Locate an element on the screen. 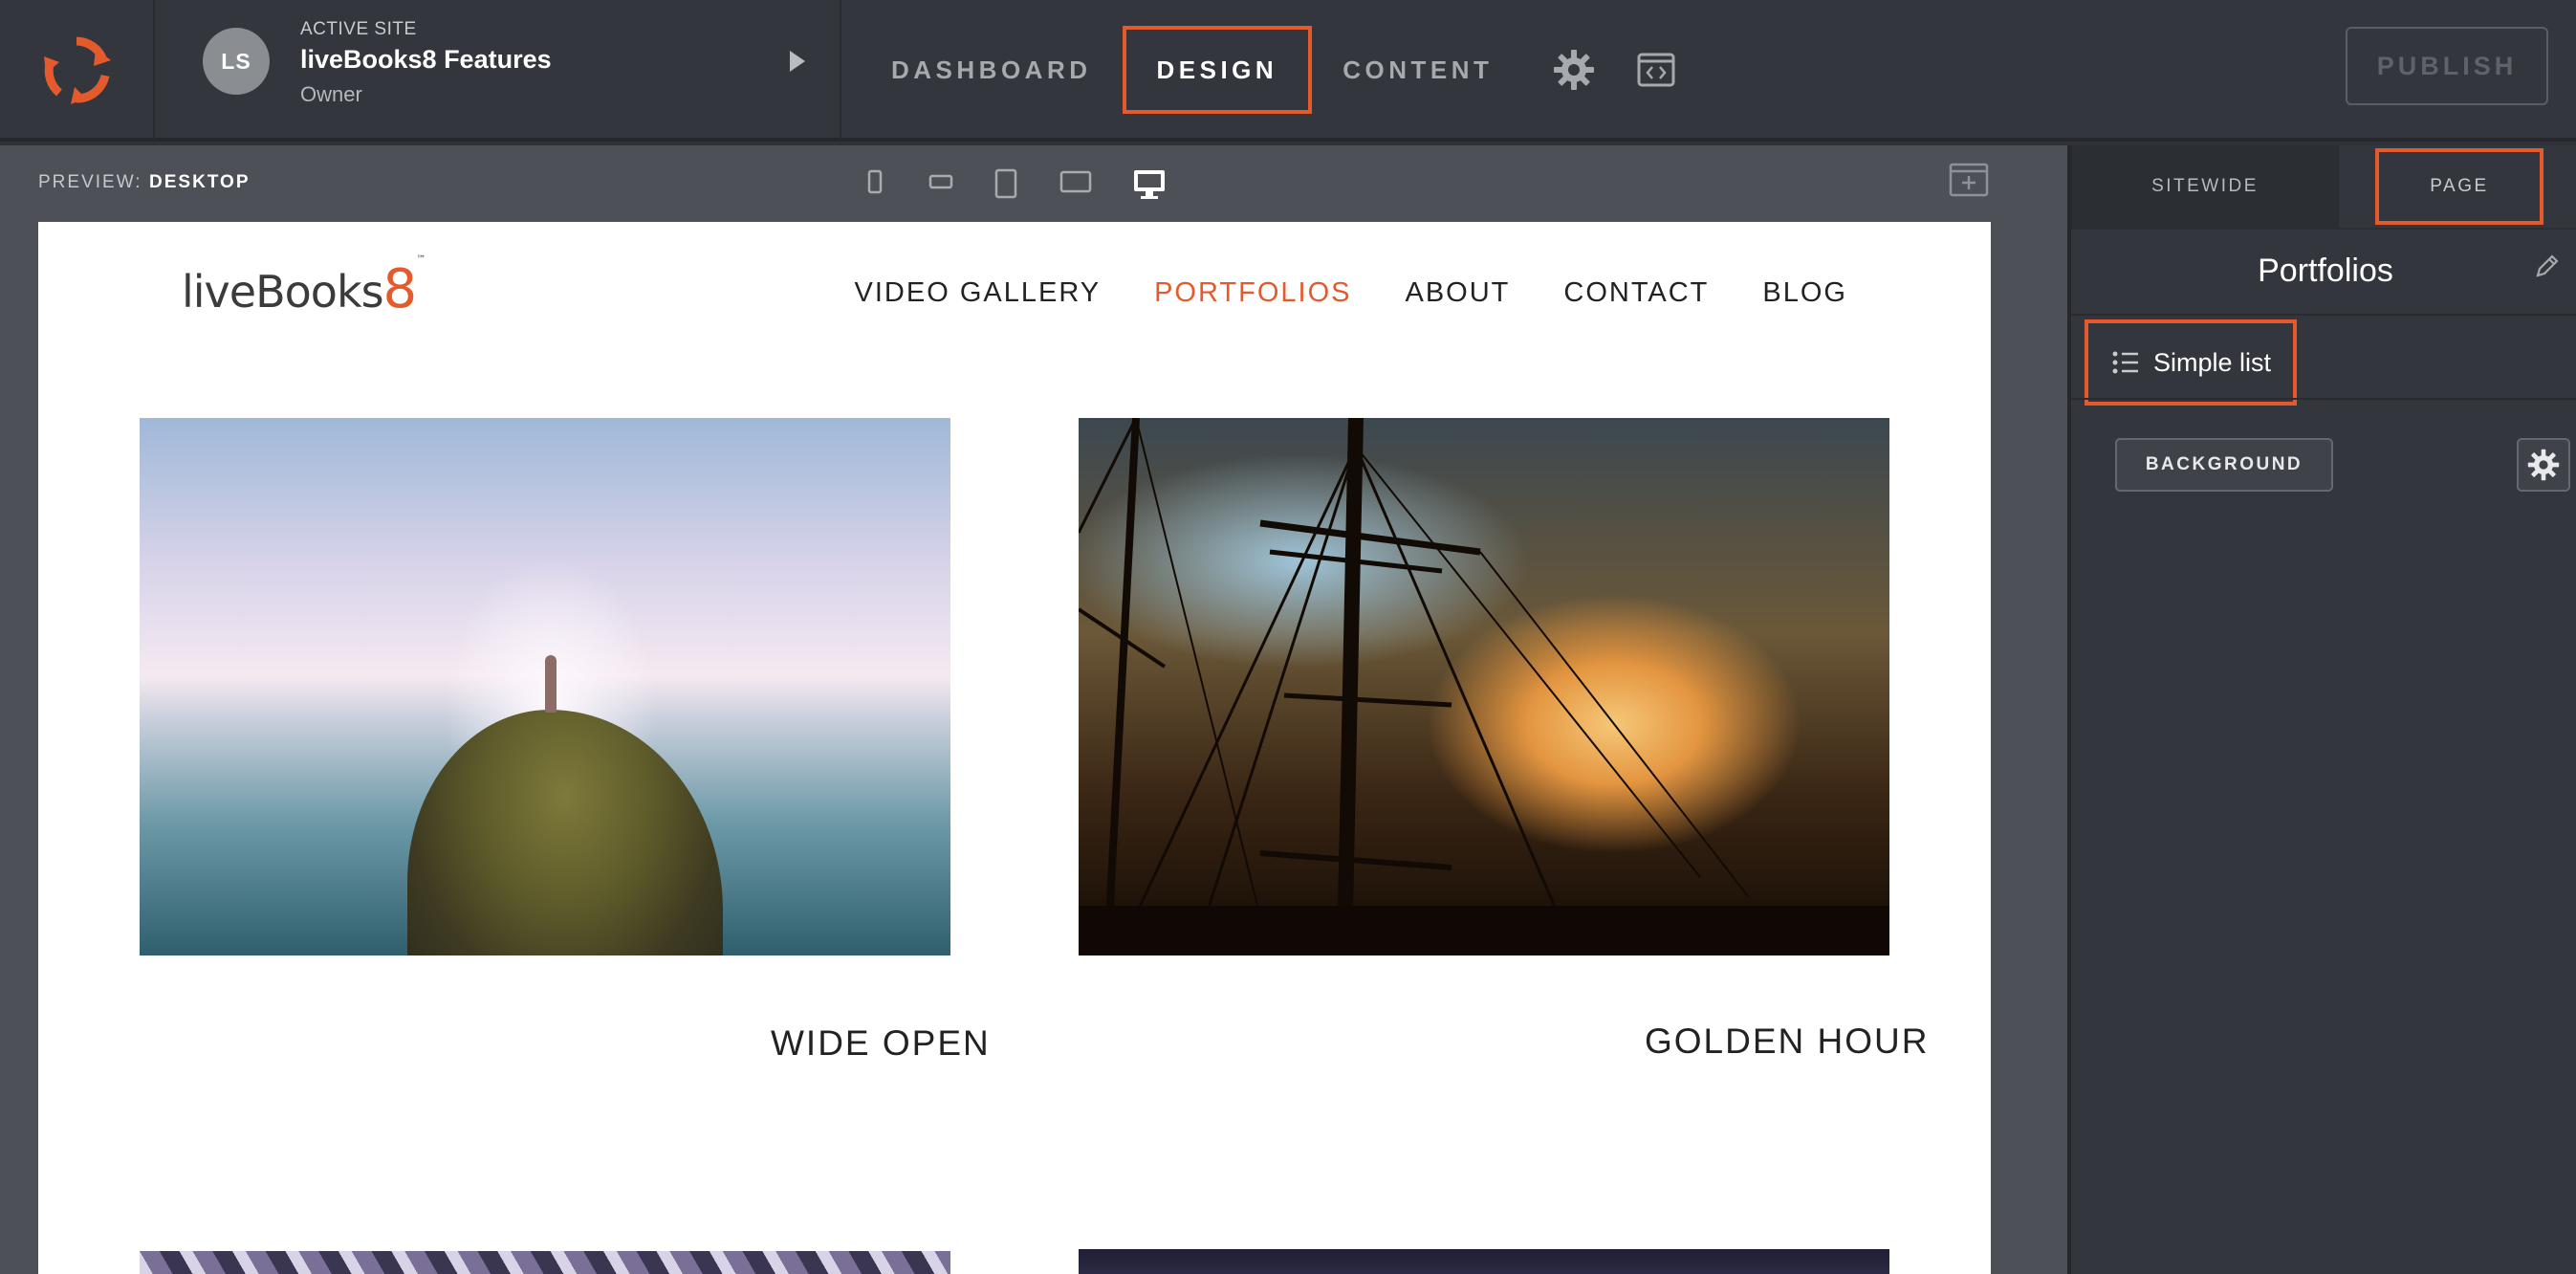 This screenshot has height=1274, width=2576. gallery-caption-wide-open: WIDE OPEN is located at coordinates (881, 1043).